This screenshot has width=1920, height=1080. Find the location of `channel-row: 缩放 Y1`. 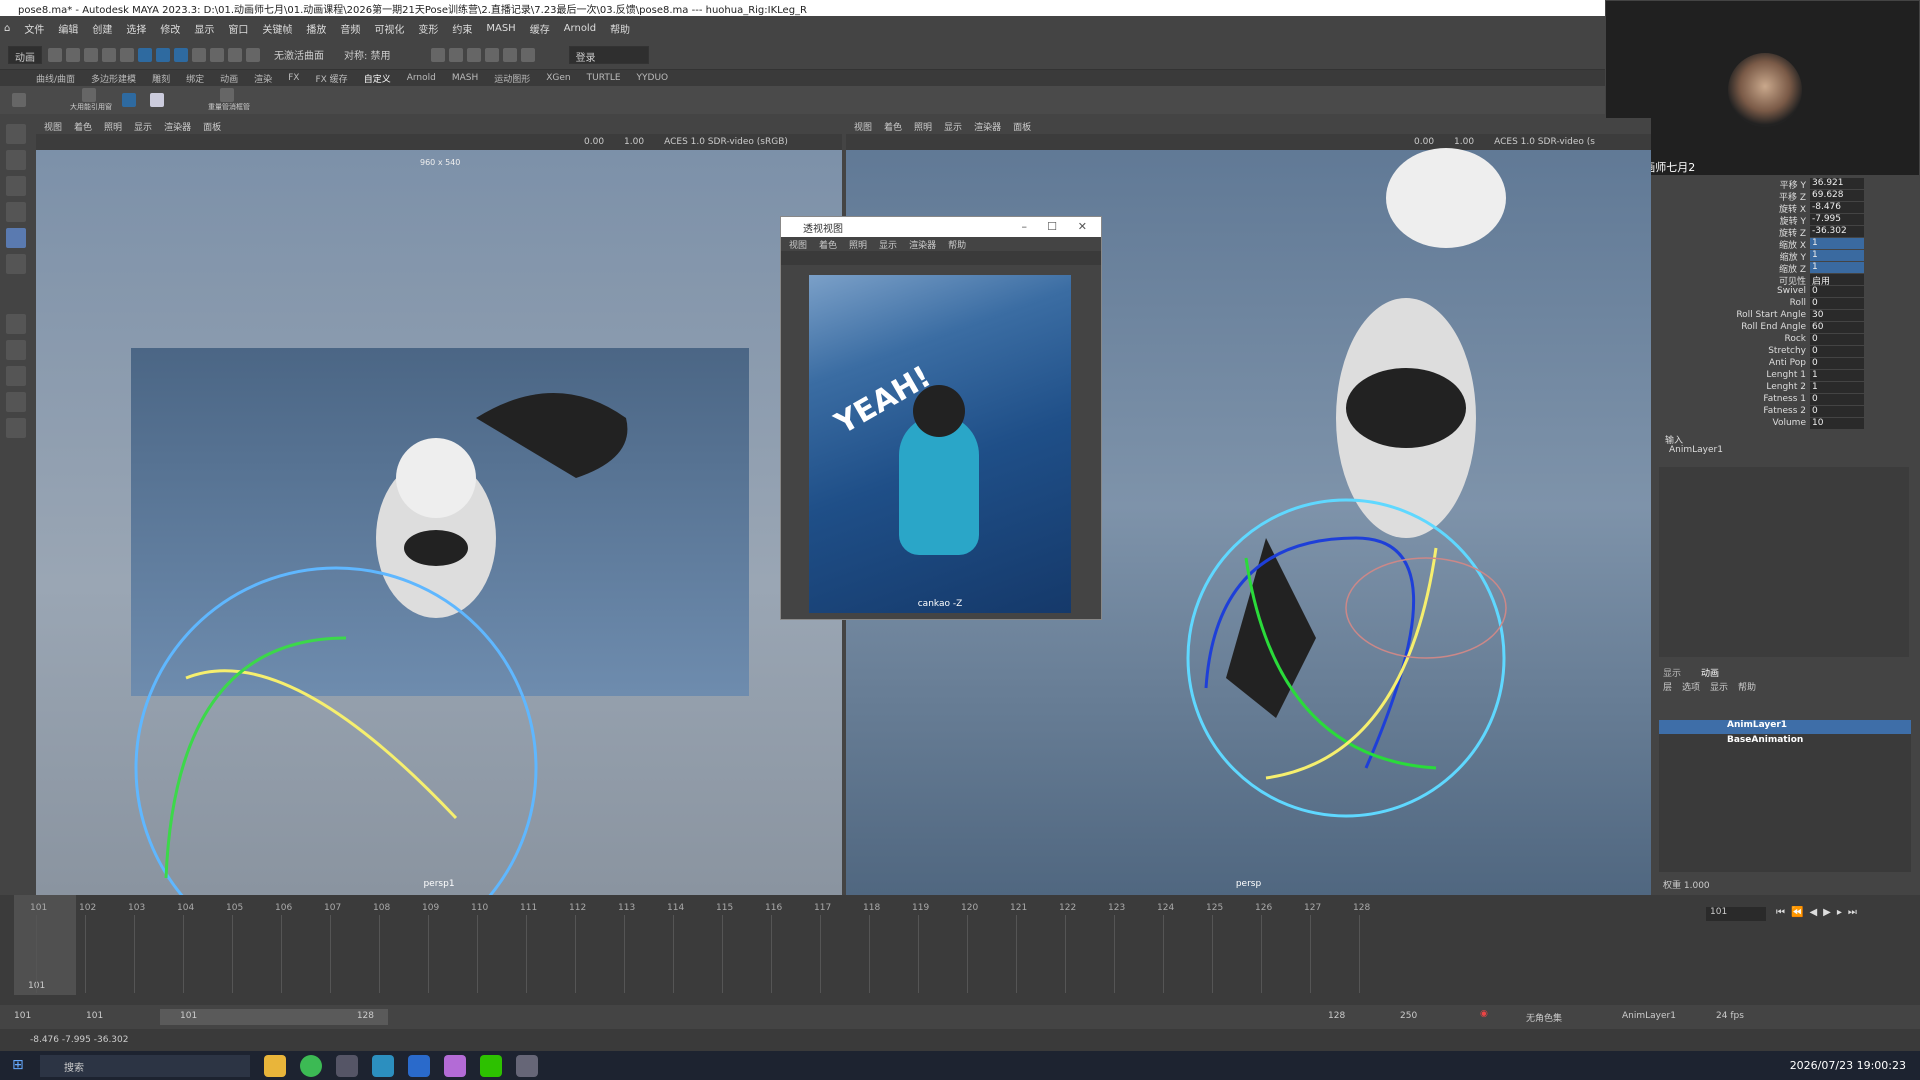

channel-row: 缩放 Y1 is located at coordinates (1787, 256).